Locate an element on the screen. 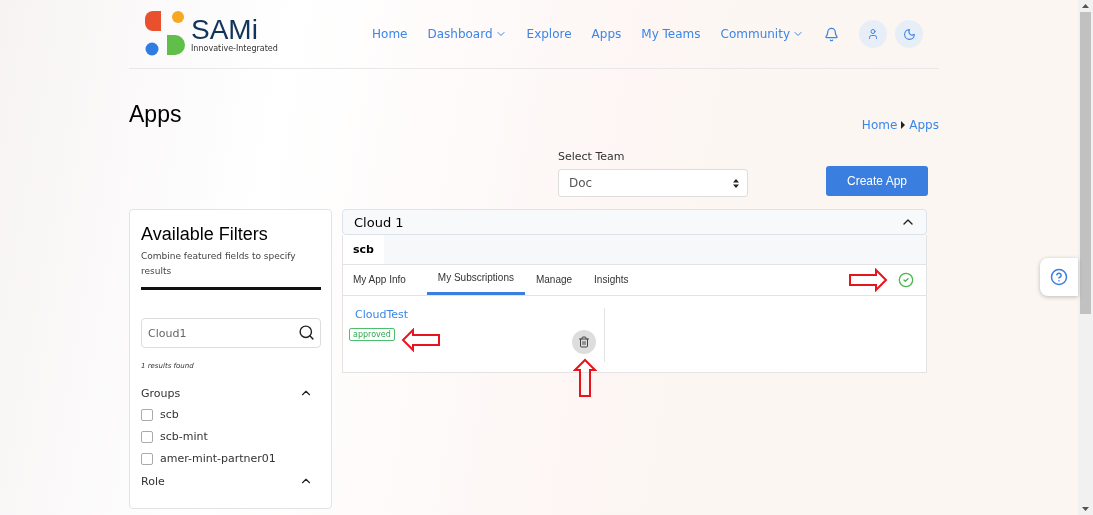  nav-link: Explore is located at coordinates (549, 34).